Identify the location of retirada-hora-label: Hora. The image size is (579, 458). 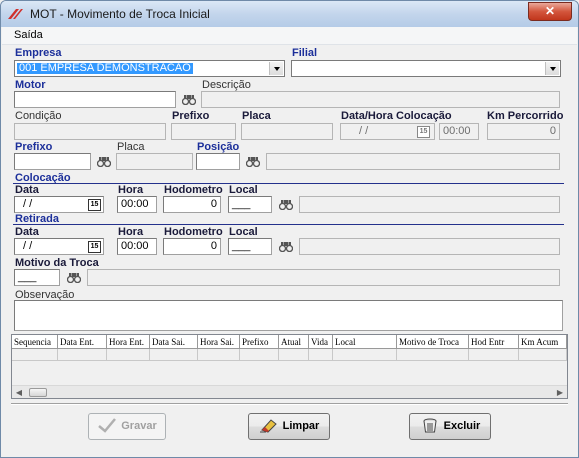
(131, 232).